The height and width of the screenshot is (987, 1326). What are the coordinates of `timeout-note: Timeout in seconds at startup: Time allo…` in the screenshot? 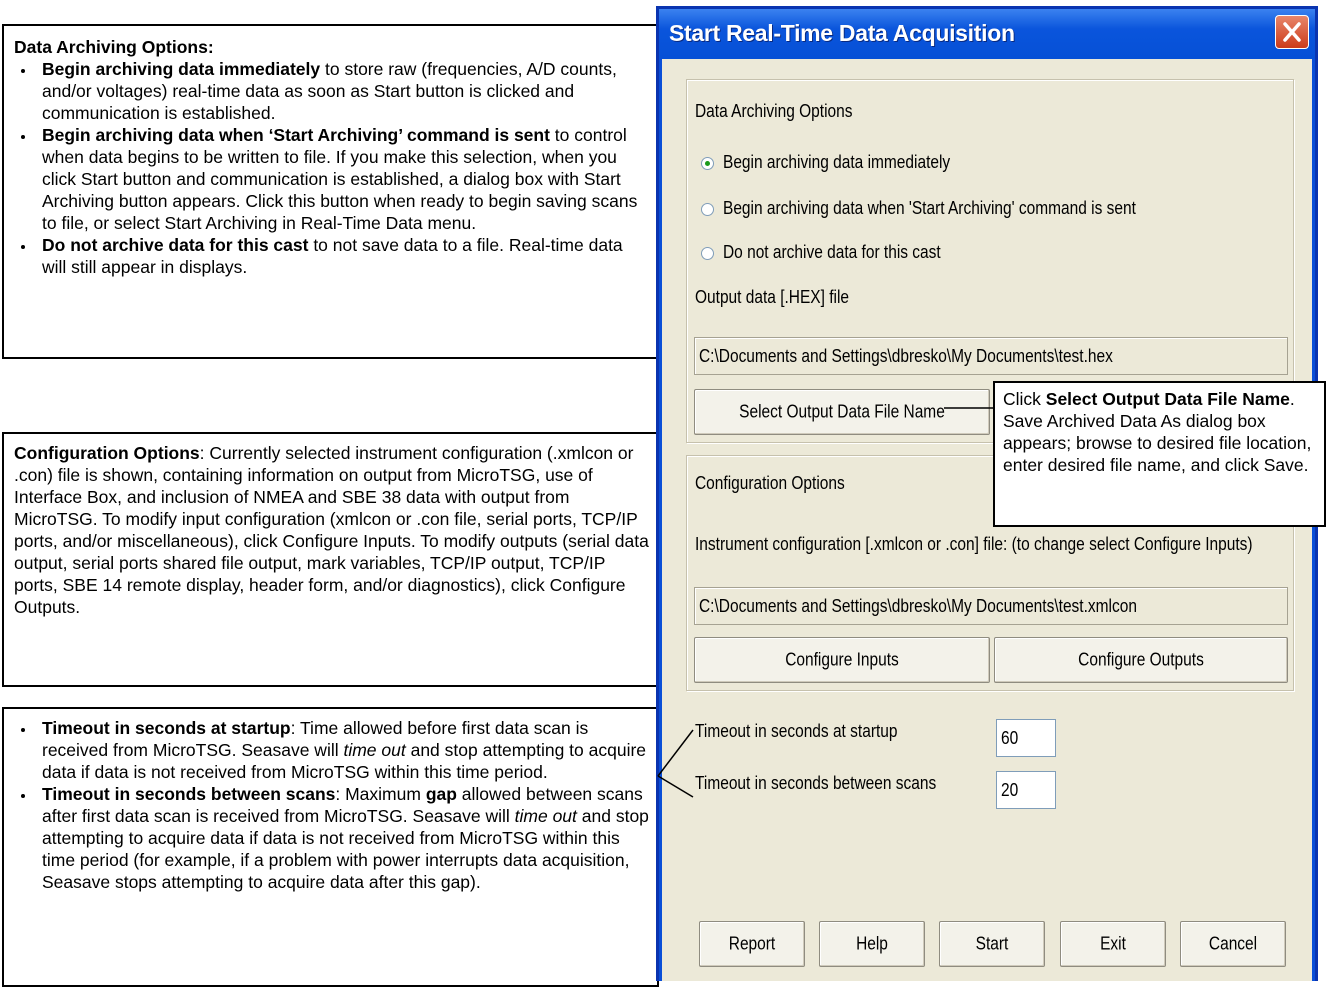 It's located at (330, 847).